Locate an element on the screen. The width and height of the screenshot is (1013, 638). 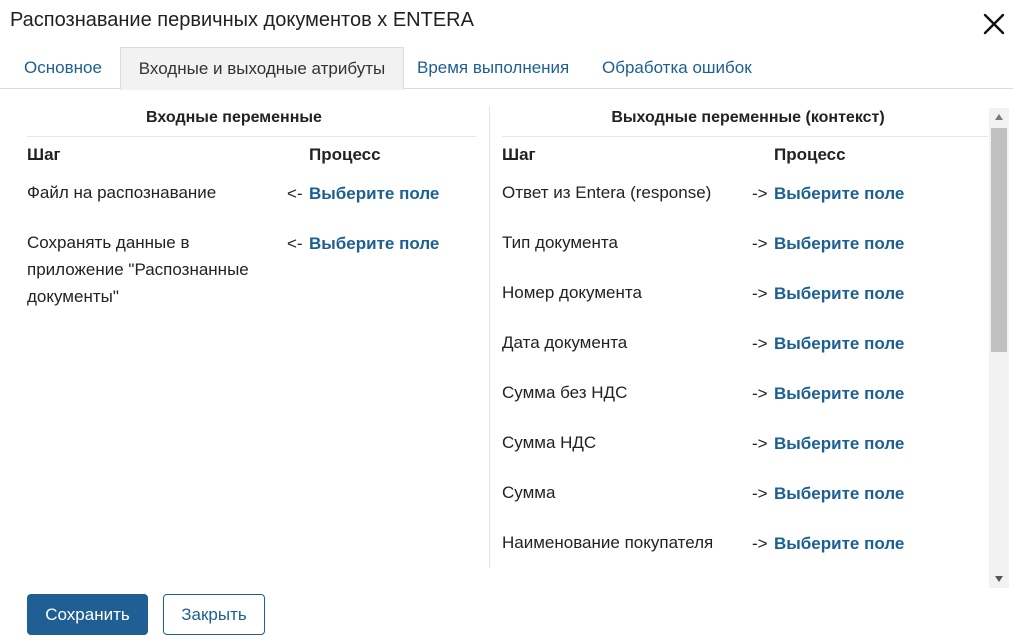
output-variables-title: Выходные переменные (контекст) is located at coordinates (748, 117).